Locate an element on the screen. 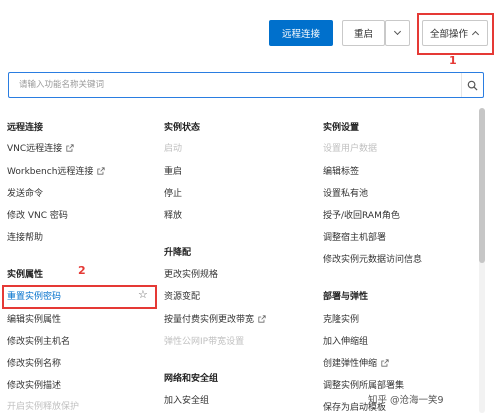 The width and height of the screenshot is (495, 417). menu-item-modify-instance-description: 修改实例描述 is located at coordinates (34, 384).